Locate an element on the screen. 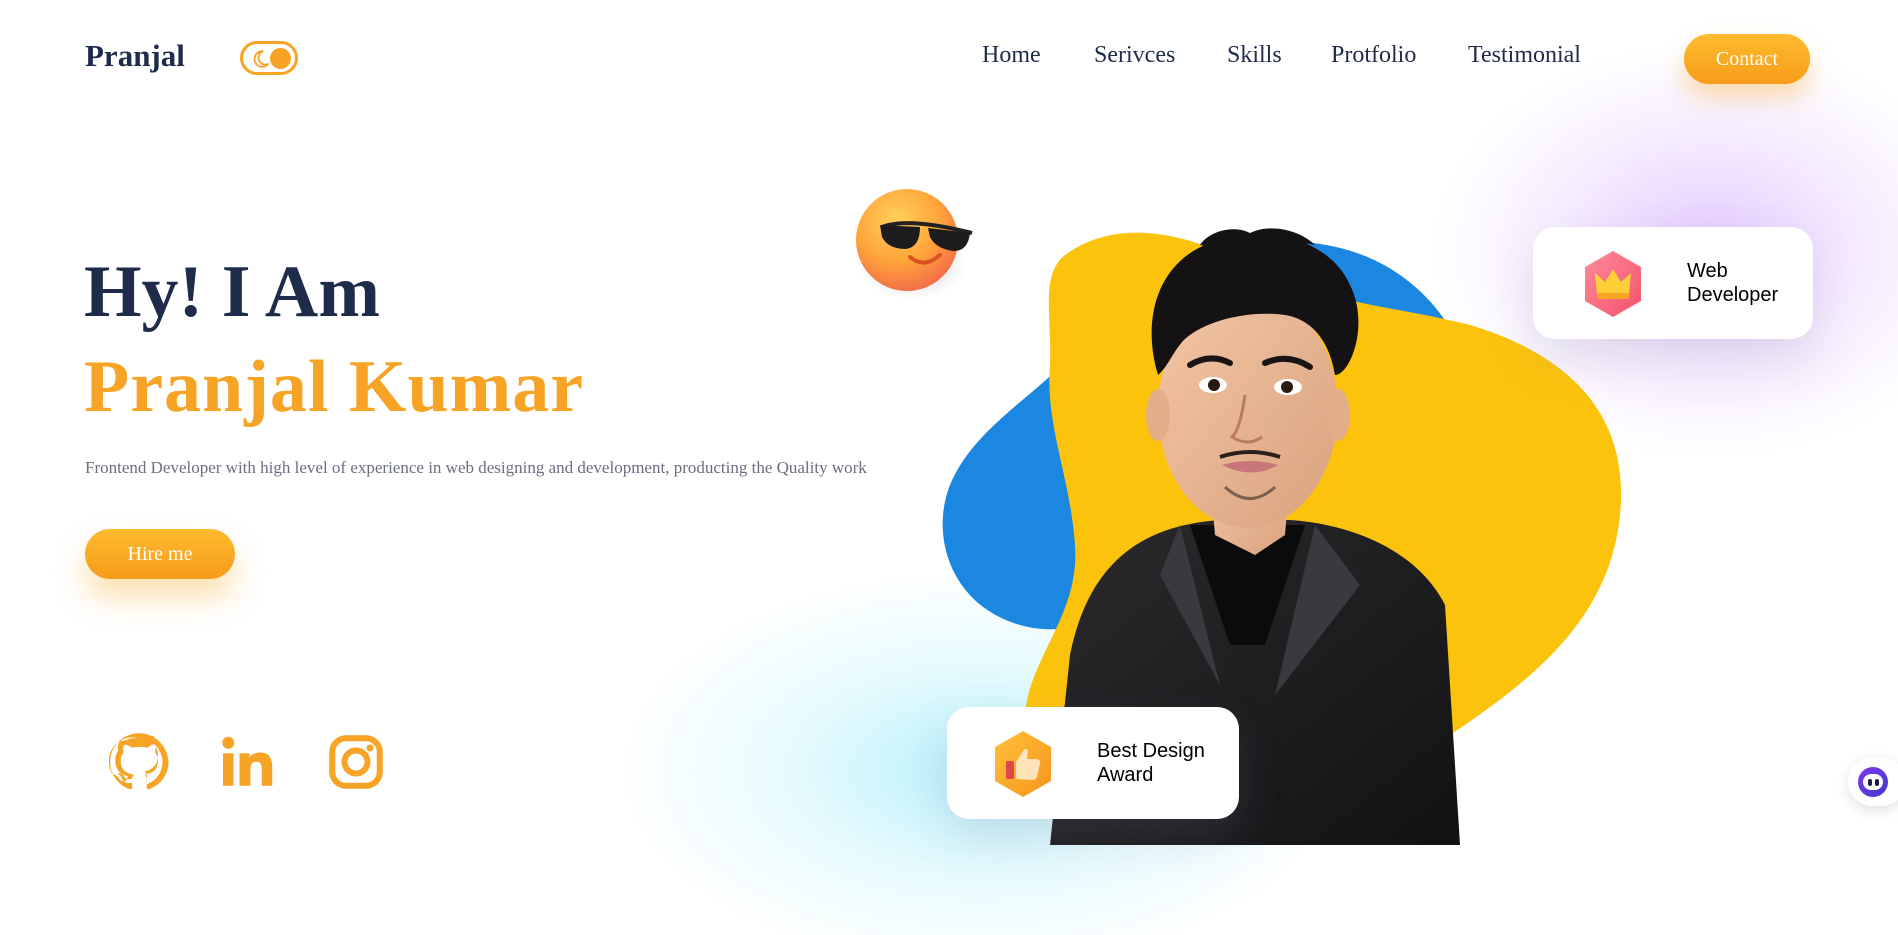  thumbs-up-icon is located at coordinates (1023, 764).